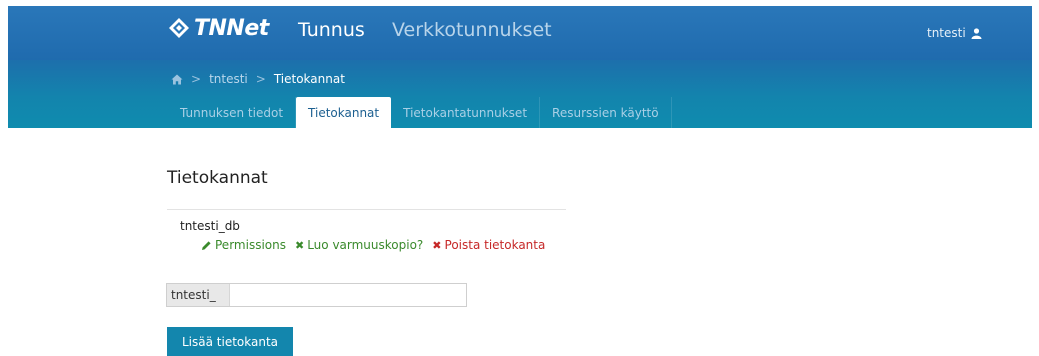 The width and height of the screenshot is (1039, 356). I want to click on divider, so click(366, 209).